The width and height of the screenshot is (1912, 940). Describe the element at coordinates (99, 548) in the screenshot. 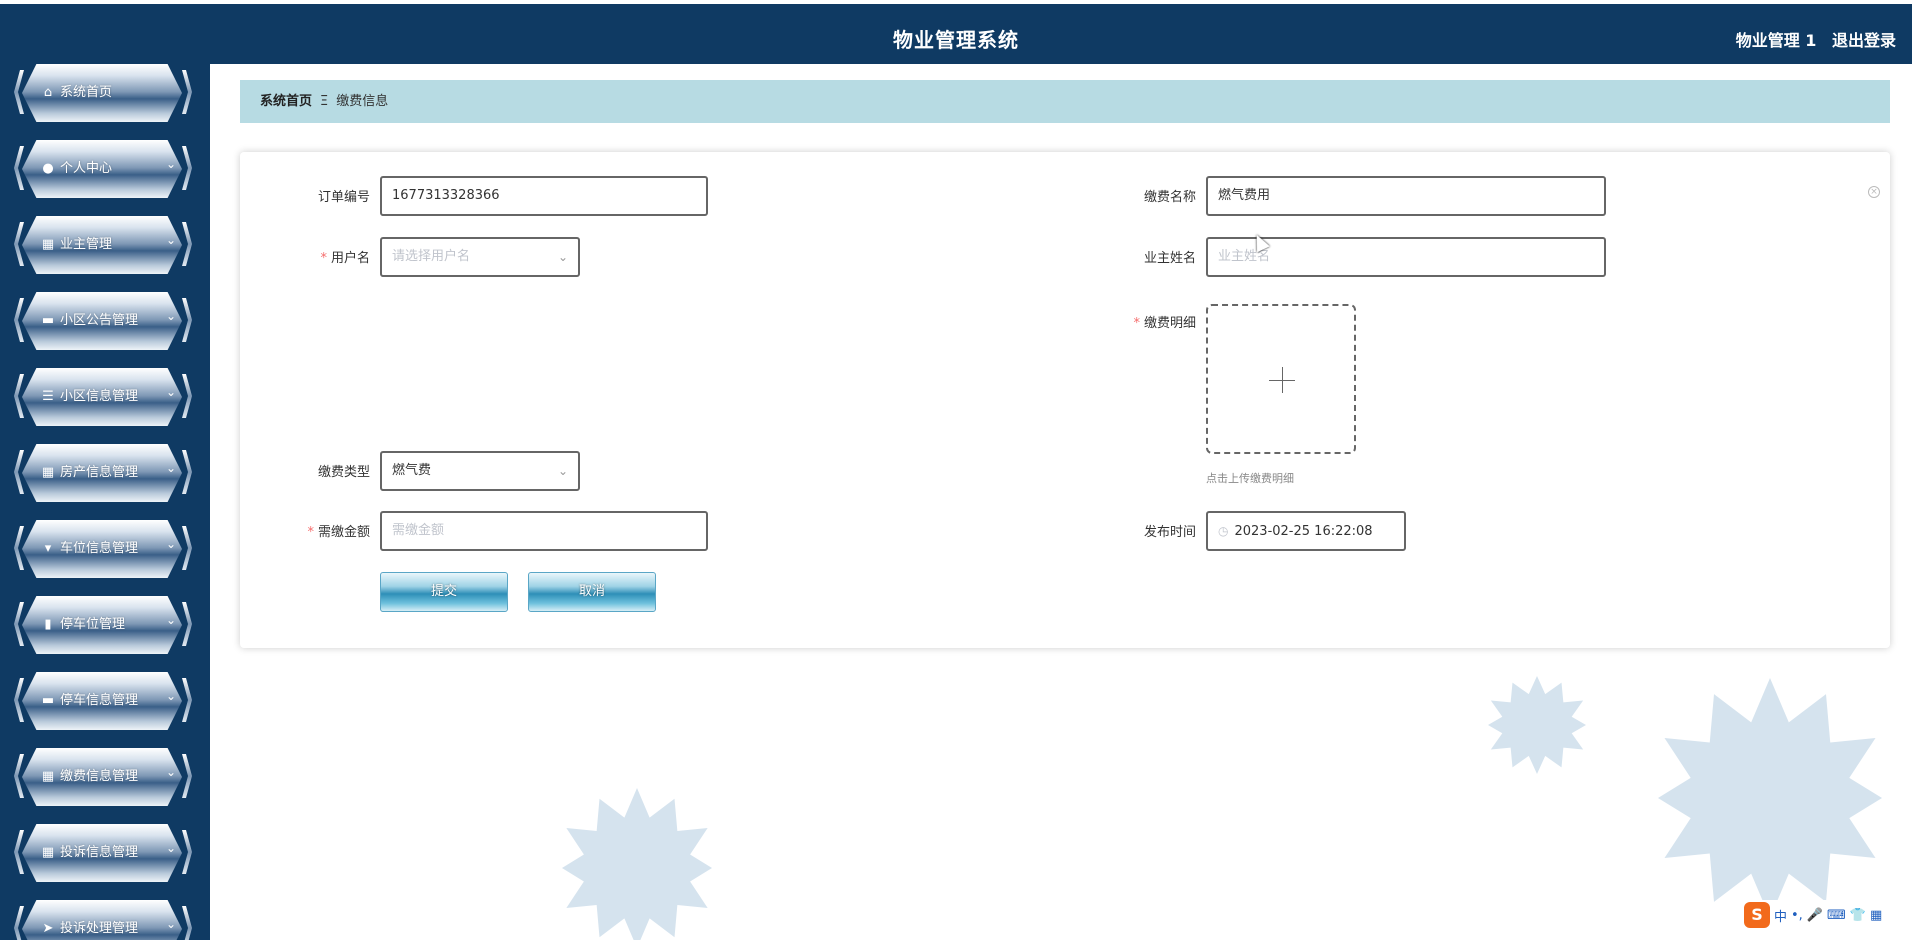

I see `sidebar-item-label: 车位信息管理` at that location.